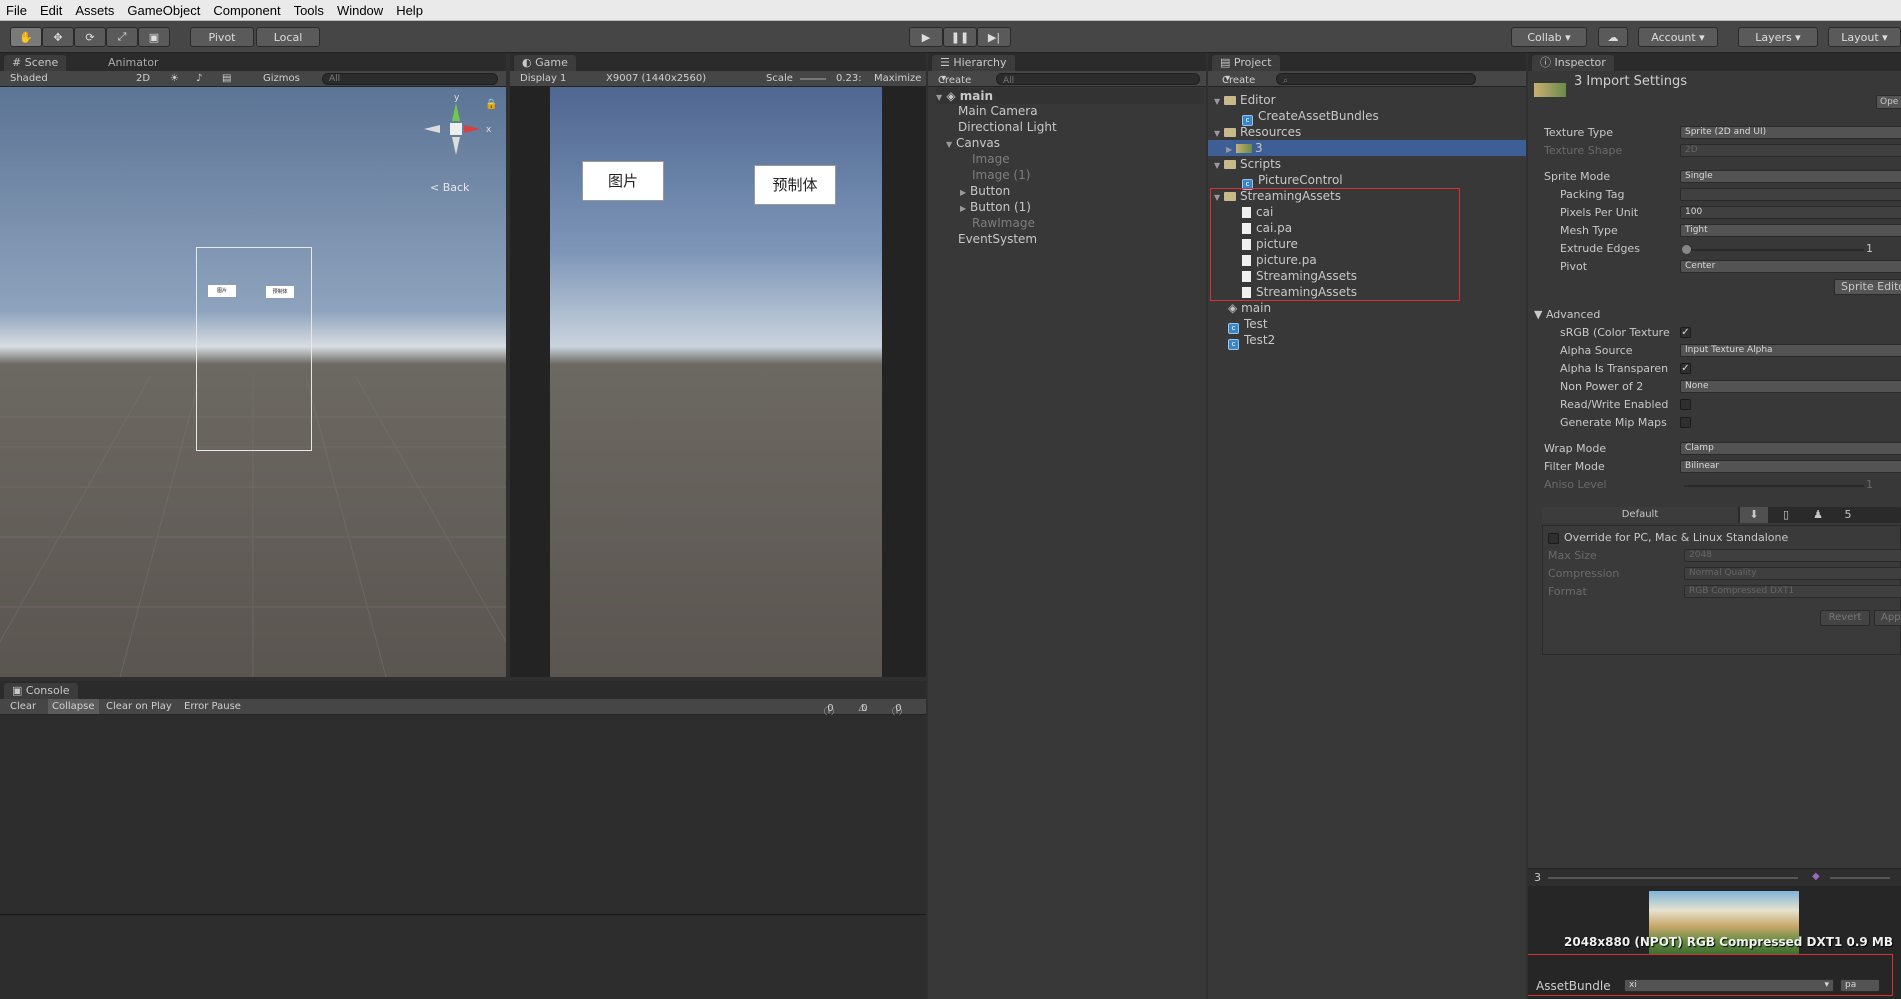 The height and width of the screenshot is (999, 1901). What do you see at coordinates (1778, 37) in the screenshot?
I see `layers-dropdown: Layers ▾` at bounding box center [1778, 37].